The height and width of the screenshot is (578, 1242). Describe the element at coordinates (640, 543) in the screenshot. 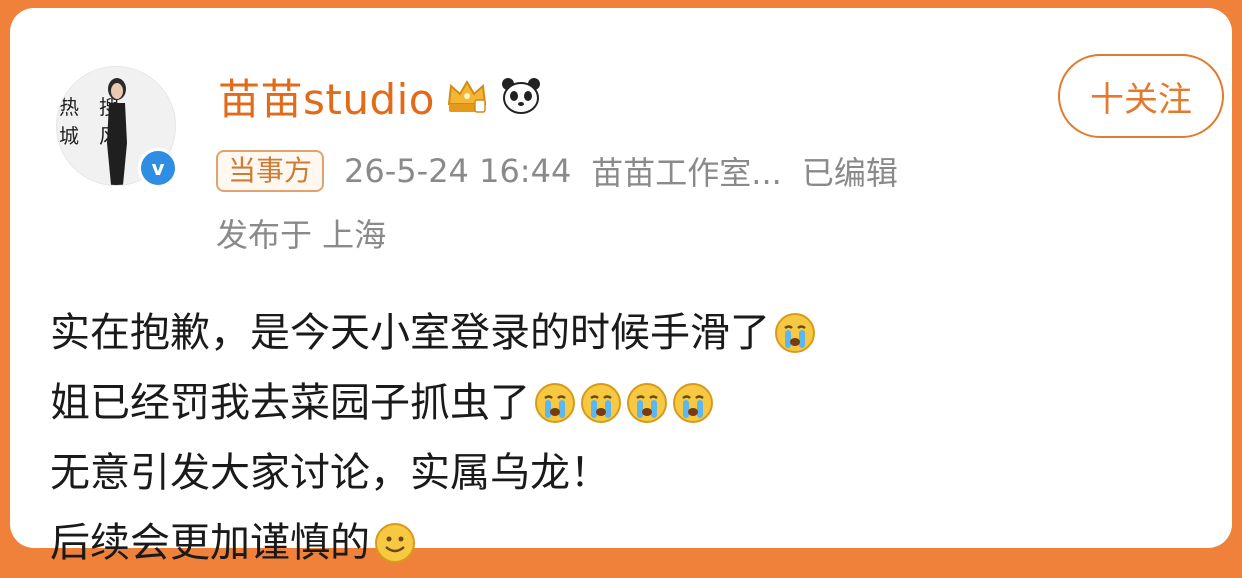

I see `post-line: 后续会更加谨慎的` at that location.